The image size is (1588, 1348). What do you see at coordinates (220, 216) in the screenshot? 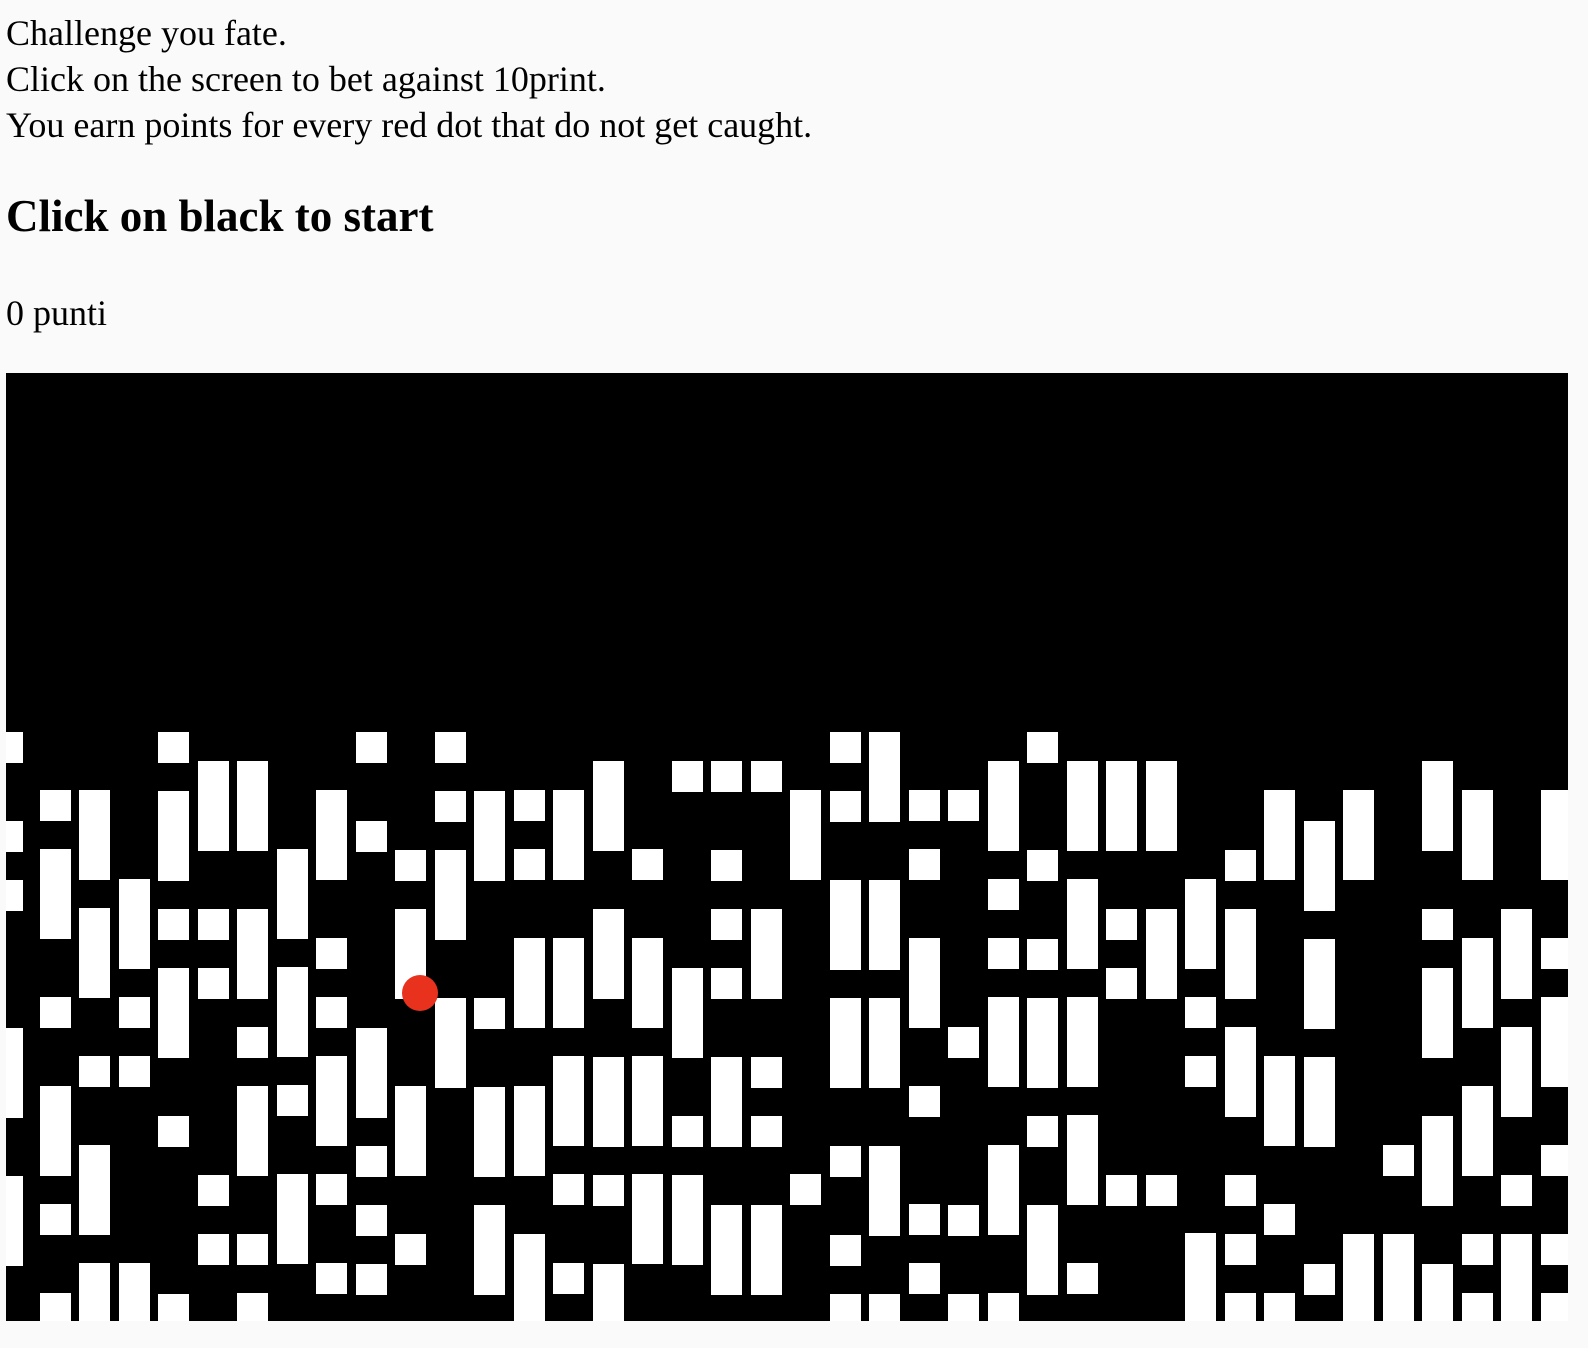
I see `start-heading: Click on black to start` at bounding box center [220, 216].